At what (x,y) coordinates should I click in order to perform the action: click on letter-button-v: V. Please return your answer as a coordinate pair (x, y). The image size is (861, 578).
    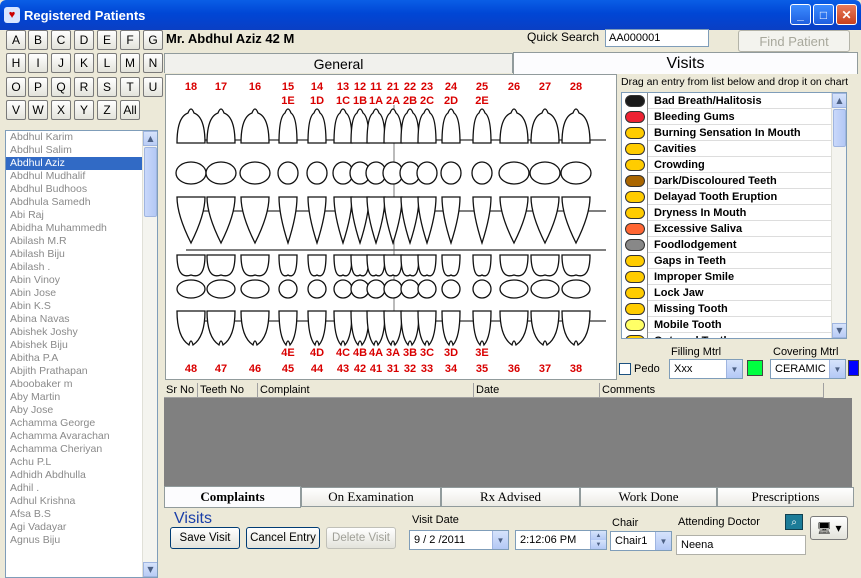
    Looking at the image, I should click on (16, 110).